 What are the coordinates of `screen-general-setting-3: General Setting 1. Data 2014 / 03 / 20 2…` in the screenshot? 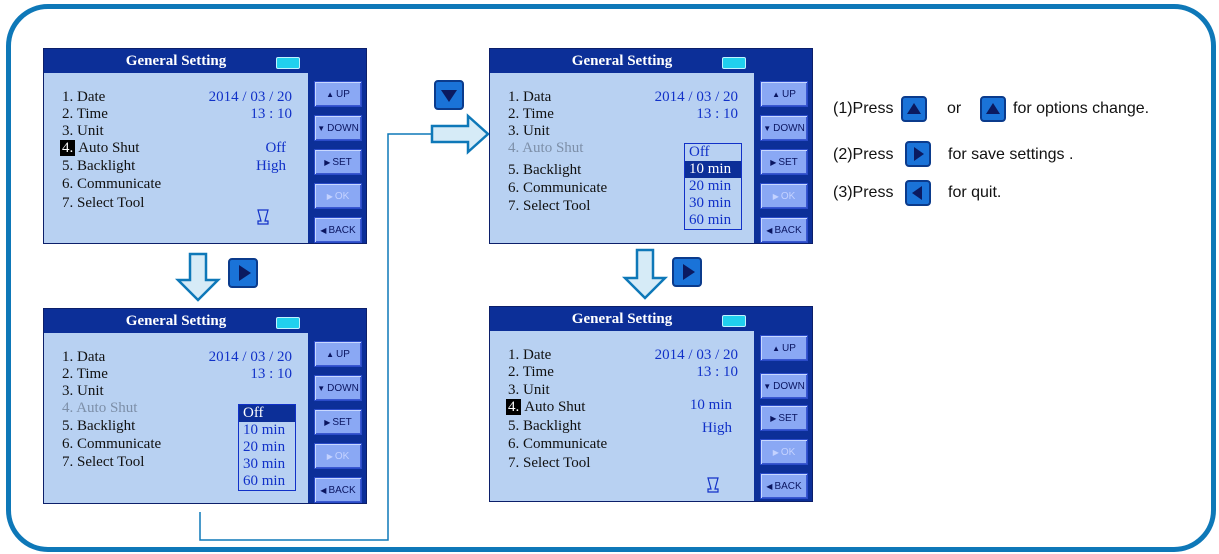 It's located at (651, 146).